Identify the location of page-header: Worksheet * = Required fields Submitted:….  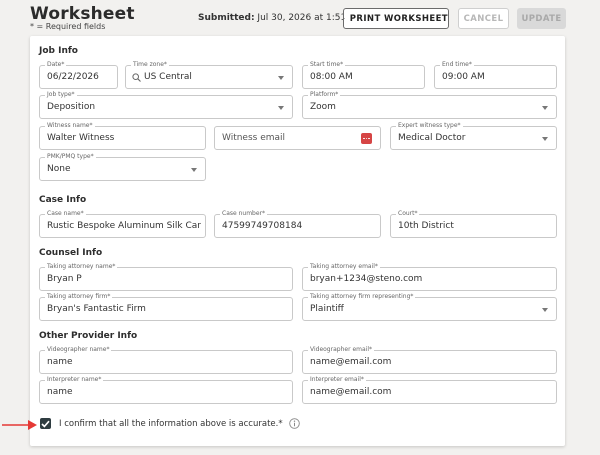
(300, 18).